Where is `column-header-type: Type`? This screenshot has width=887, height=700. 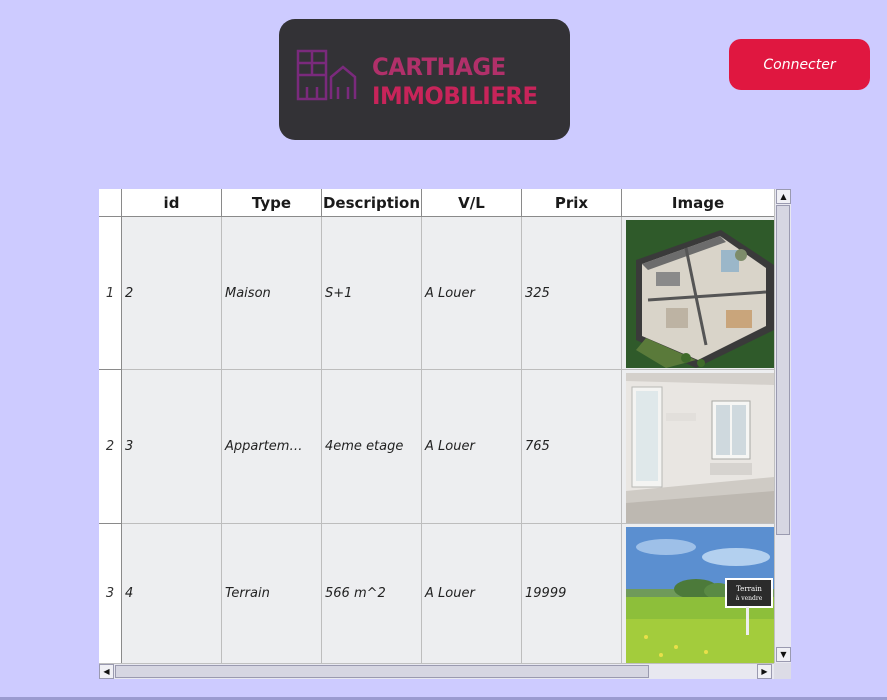 column-header-type: Type is located at coordinates (272, 203).